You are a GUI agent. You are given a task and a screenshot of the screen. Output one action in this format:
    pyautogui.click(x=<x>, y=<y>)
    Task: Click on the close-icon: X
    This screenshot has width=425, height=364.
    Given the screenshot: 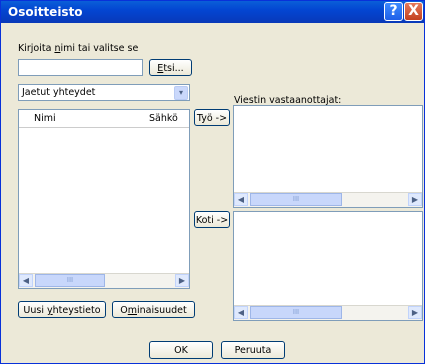 What is the action you would take?
    pyautogui.click(x=413, y=11)
    